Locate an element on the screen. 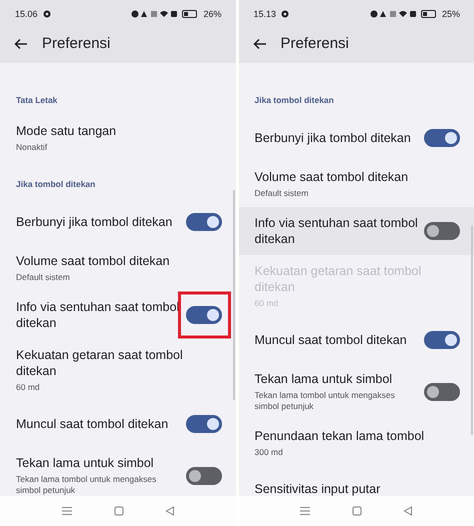 The height and width of the screenshot is (526, 474). section-header: Tata Letak is located at coordinates (36, 100).